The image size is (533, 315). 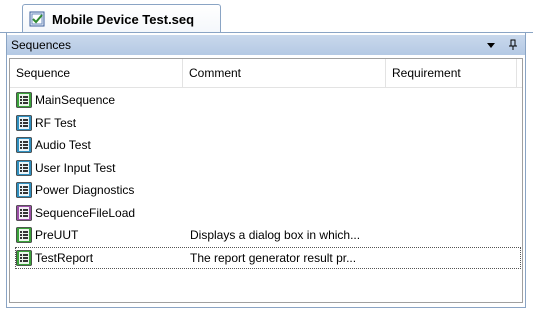 What do you see at coordinates (63, 145) in the screenshot?
I see `sequence-name: Audio Test` at bounding box center [63, 145].